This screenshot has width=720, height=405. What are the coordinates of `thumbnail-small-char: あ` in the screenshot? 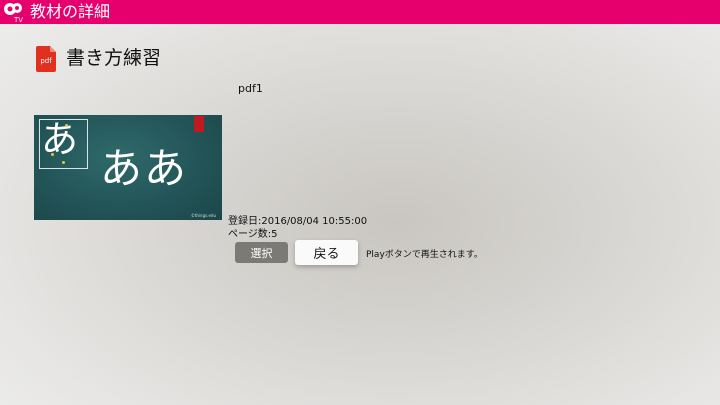 It's located at (59, 139).